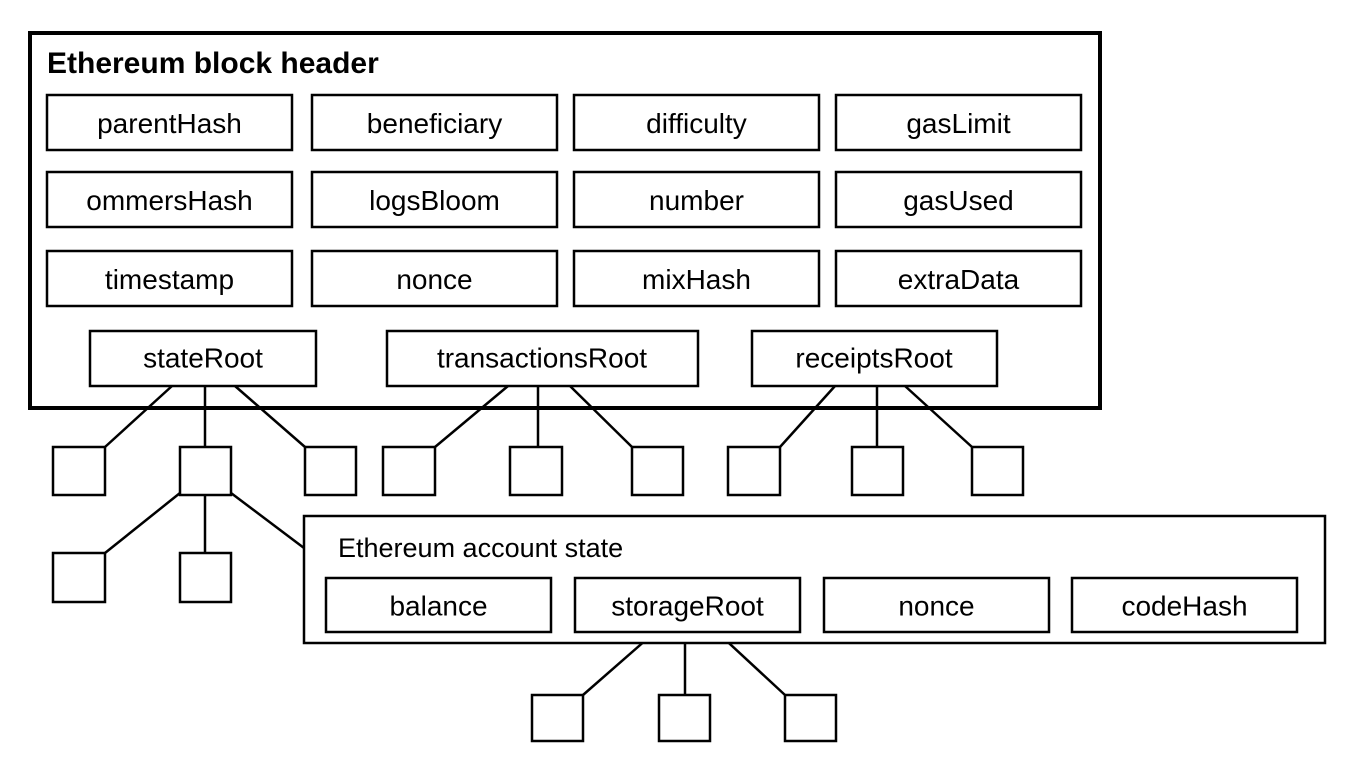 This screenshot has width=1345, height=761. I want to click on account-field-balance: balance, so click(438, 605).